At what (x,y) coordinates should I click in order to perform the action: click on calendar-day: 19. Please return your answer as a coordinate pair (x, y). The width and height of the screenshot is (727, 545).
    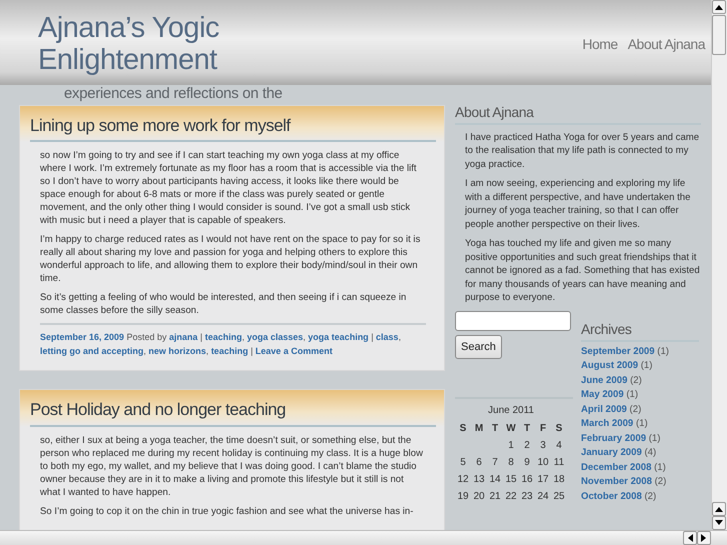
    Looking at the image, I should click on (463, 497).